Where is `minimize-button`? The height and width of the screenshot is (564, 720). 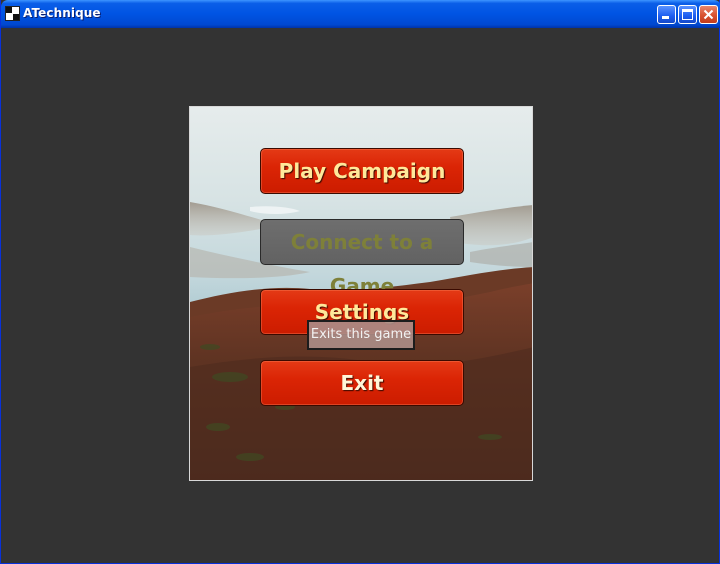 minimize-button is located at coordinates (666, 14).